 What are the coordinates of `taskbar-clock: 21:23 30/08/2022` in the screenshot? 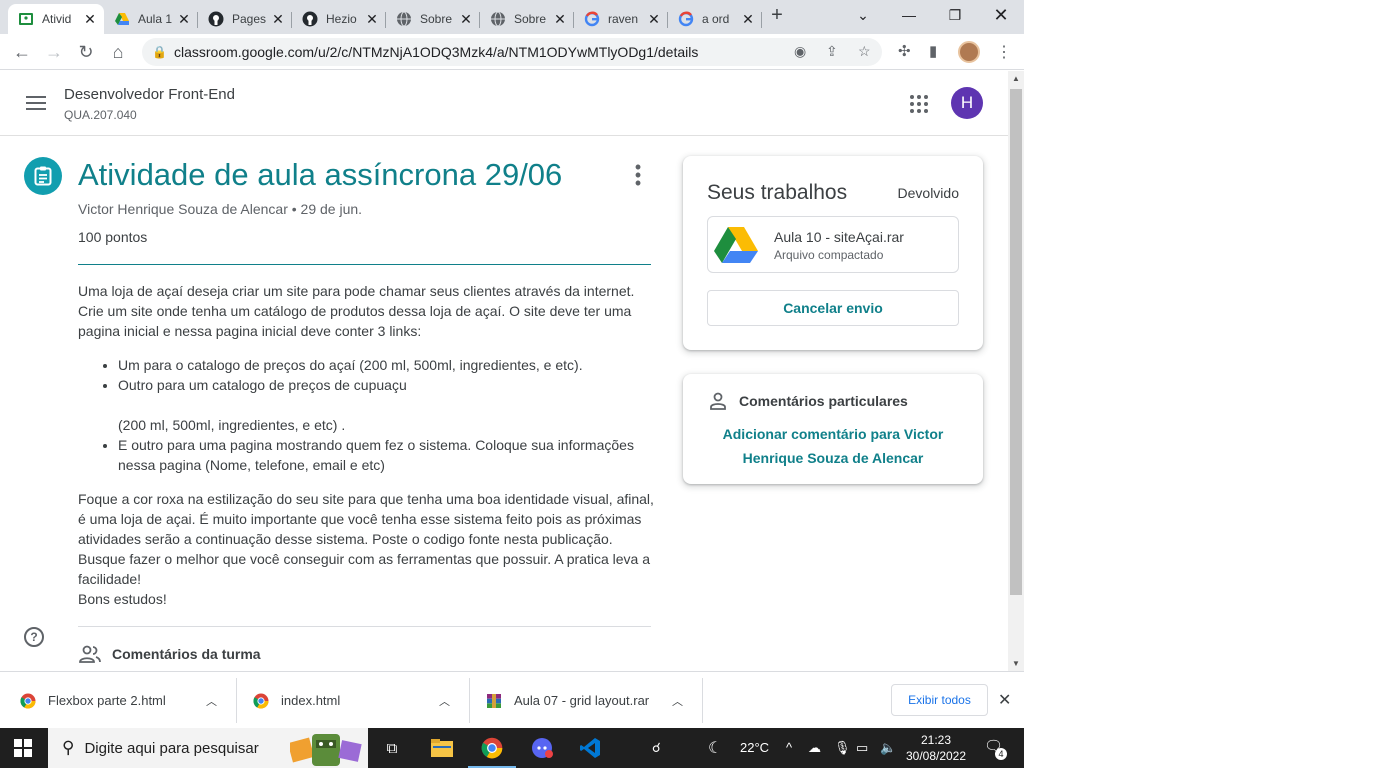 It's located at (936, 748).